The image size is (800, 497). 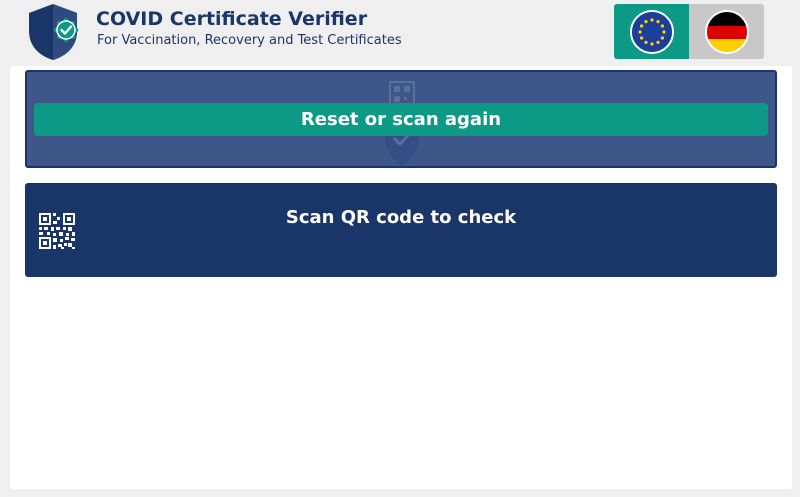 I want to click on language-switch, so click(x=689, y=31).